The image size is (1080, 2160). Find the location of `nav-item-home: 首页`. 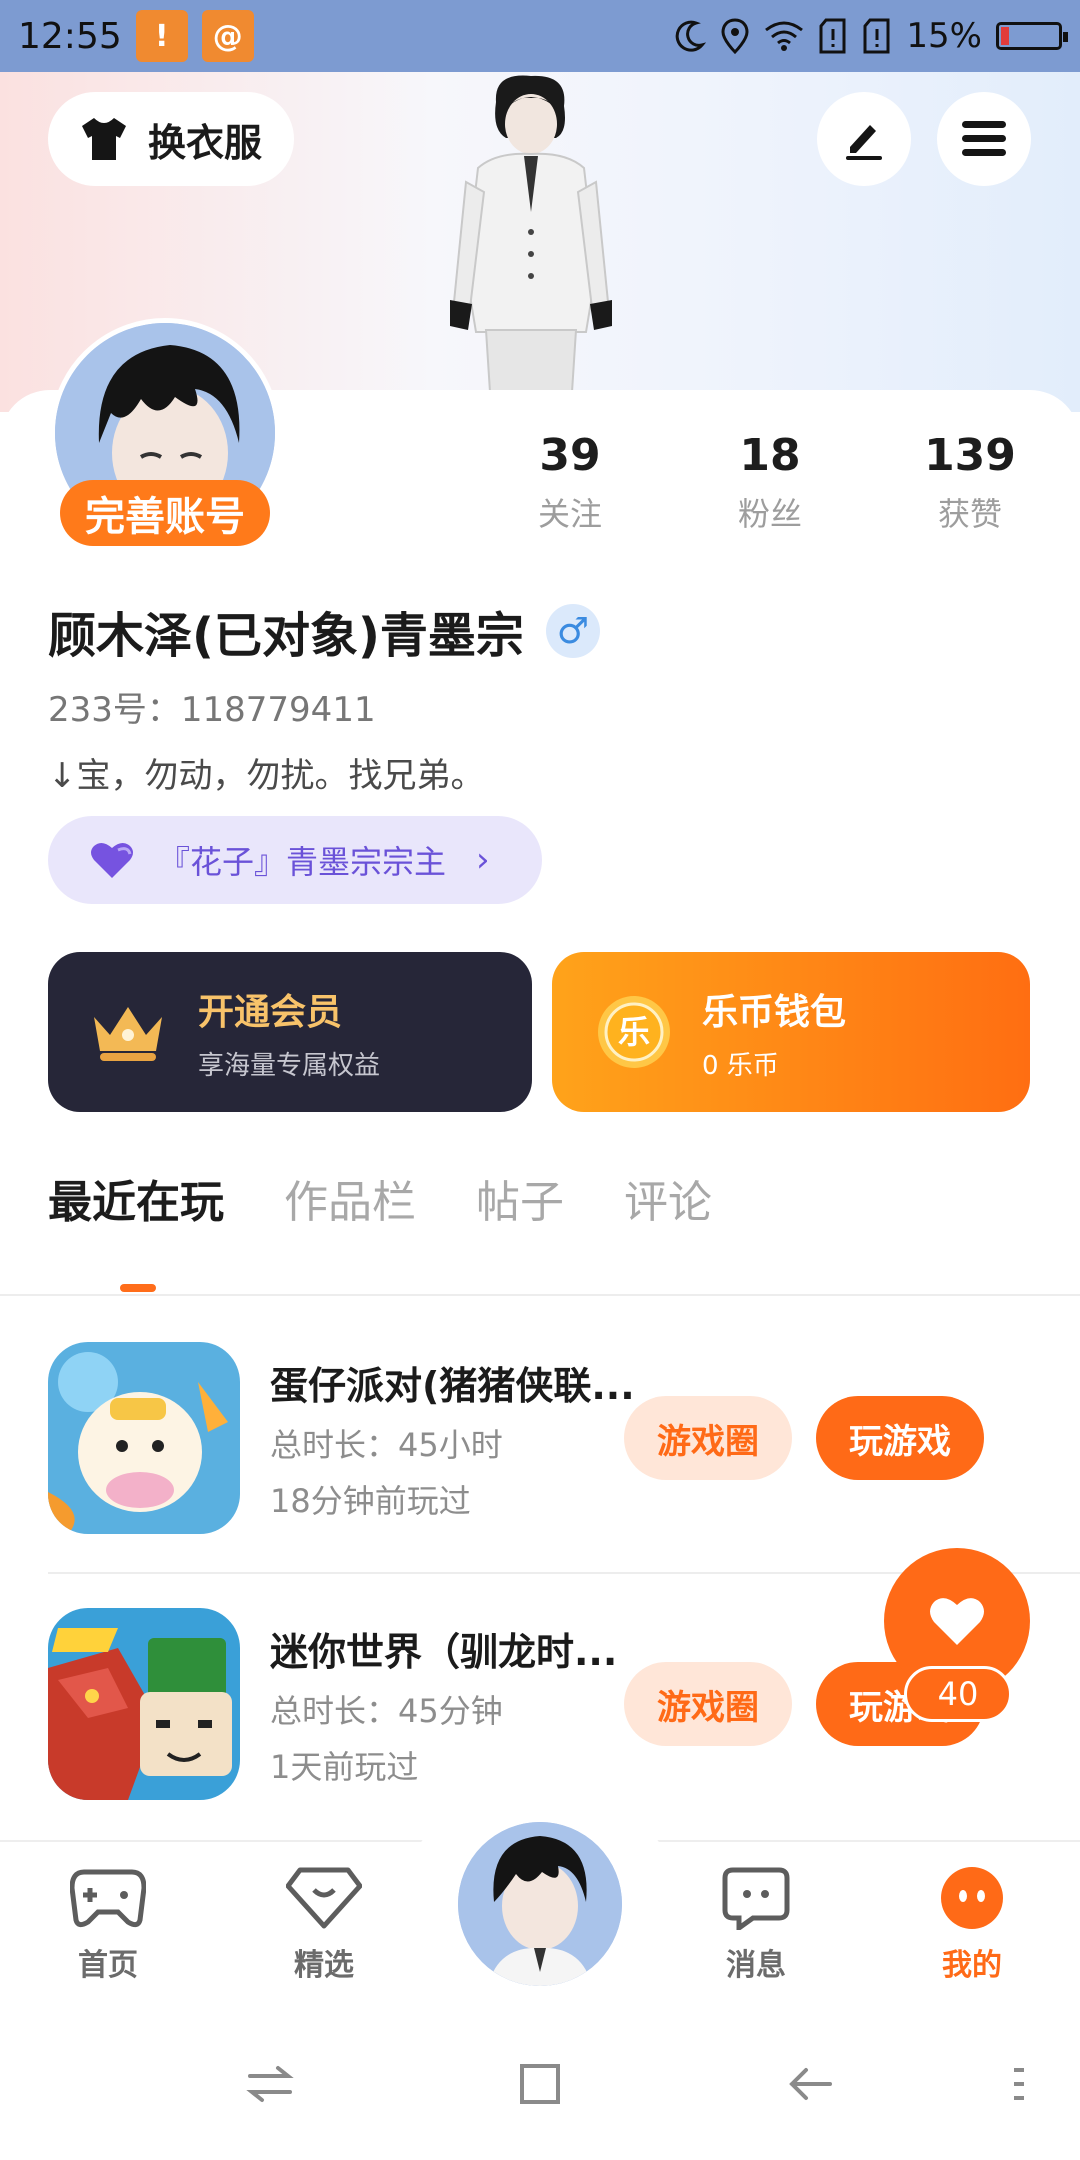

nav-item-home: 首页 is located at coordinates (108, 1925).